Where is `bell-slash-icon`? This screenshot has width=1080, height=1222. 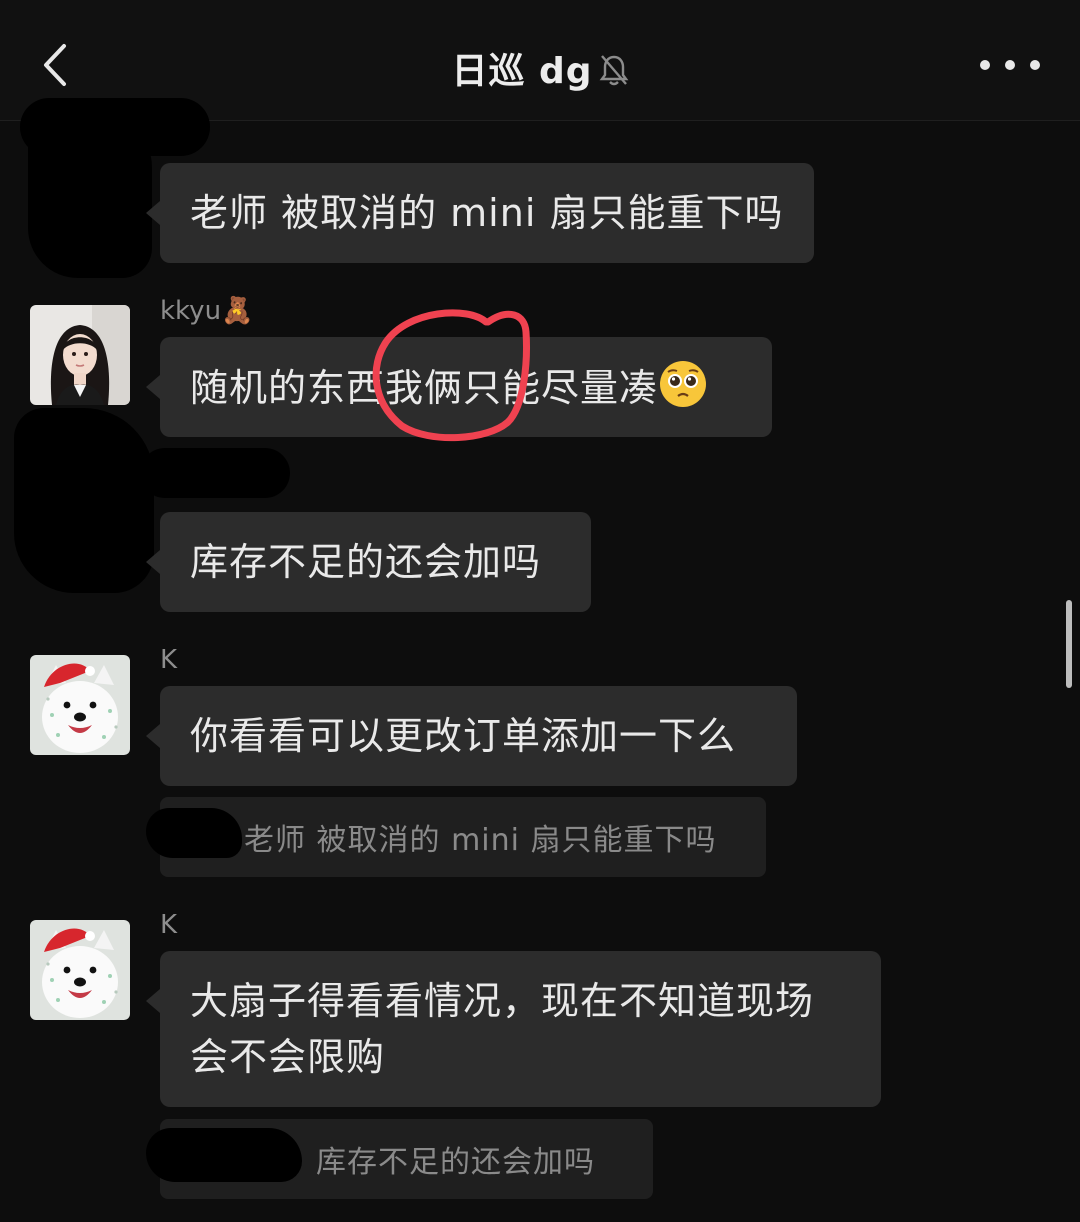
bell-slash-icon is located at coordinates (614, 68).